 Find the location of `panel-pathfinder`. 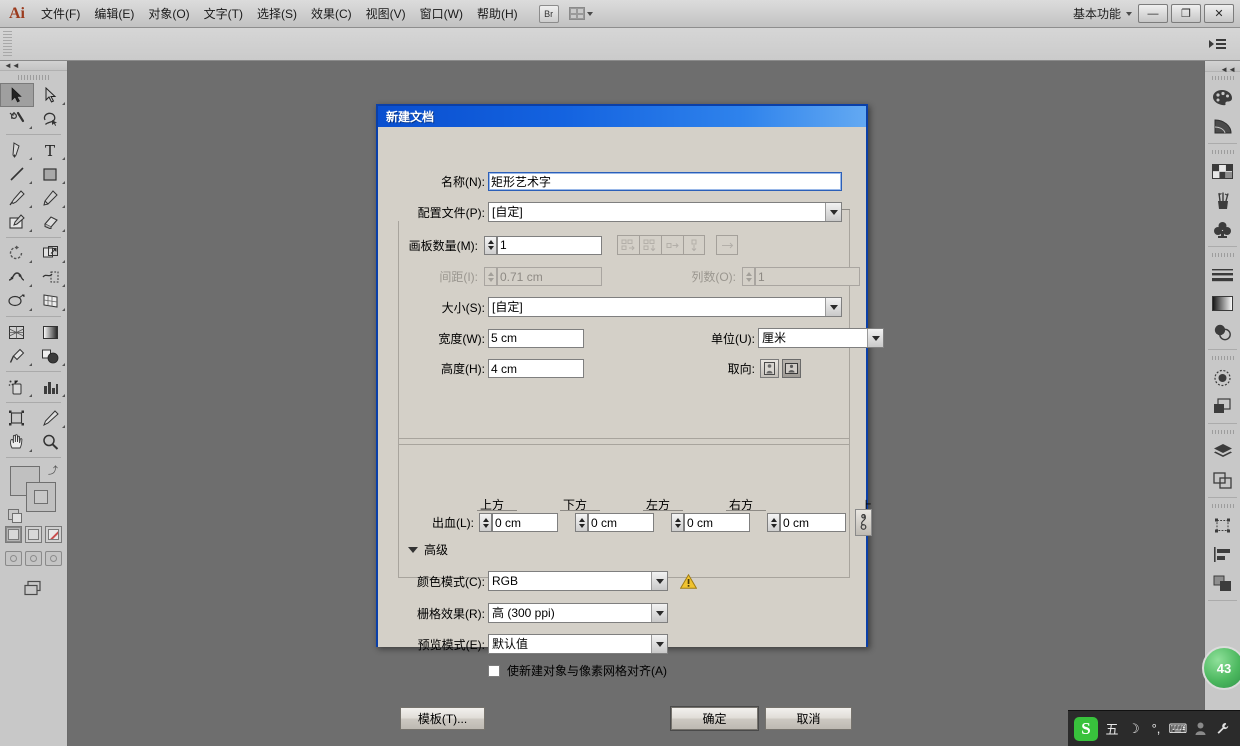

panel-pathfinder is located at coordinates (1222, 583).